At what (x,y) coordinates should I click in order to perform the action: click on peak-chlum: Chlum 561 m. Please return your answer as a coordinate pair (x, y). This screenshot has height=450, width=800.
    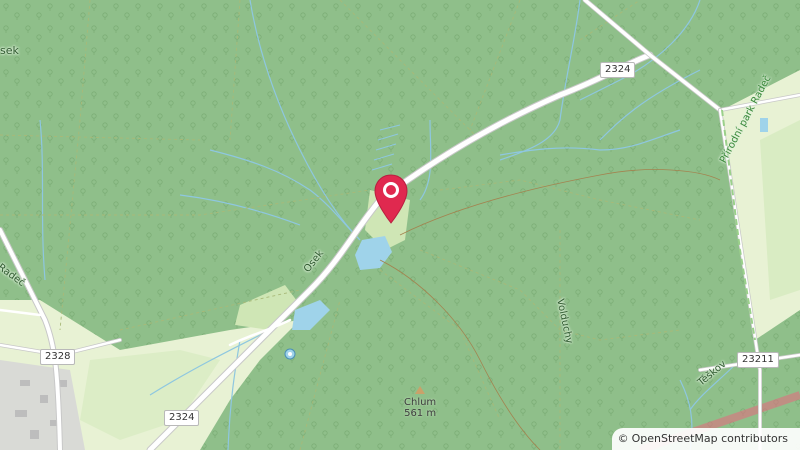
    Looking at the image, I should click on (420, 402).